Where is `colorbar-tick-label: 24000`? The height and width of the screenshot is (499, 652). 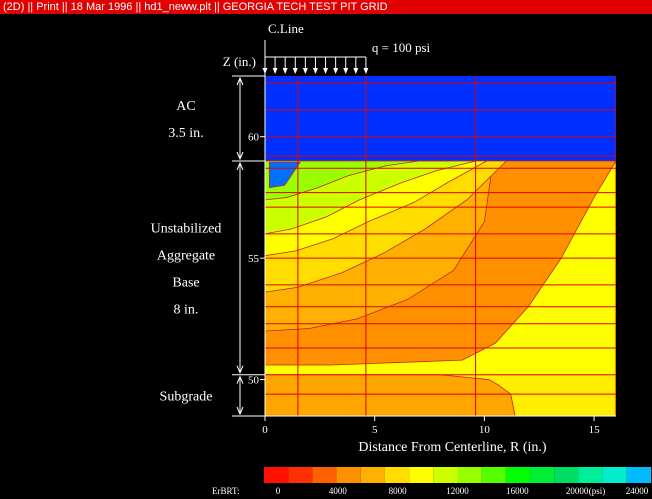 colorbar-tick-label: 24000 is located at coordinates (637, 491).